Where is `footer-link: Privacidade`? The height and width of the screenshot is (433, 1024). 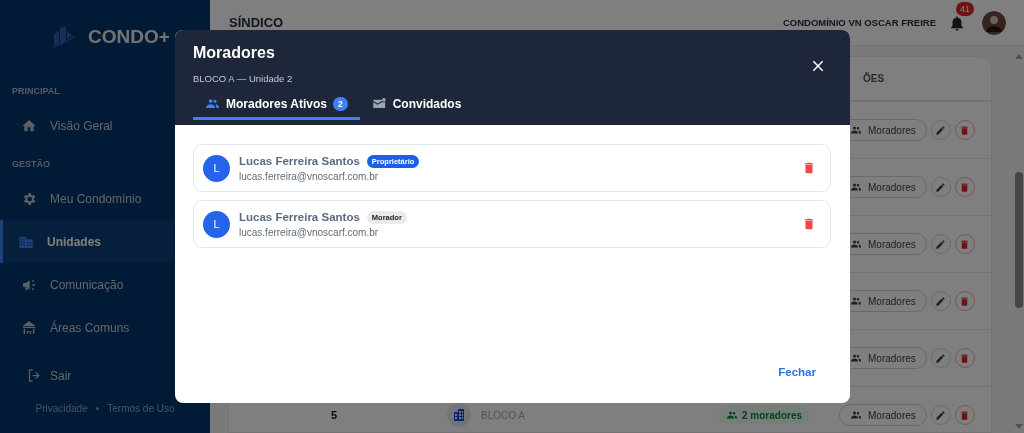 footer-link: Privacidade is located at coordinates (61, 408).